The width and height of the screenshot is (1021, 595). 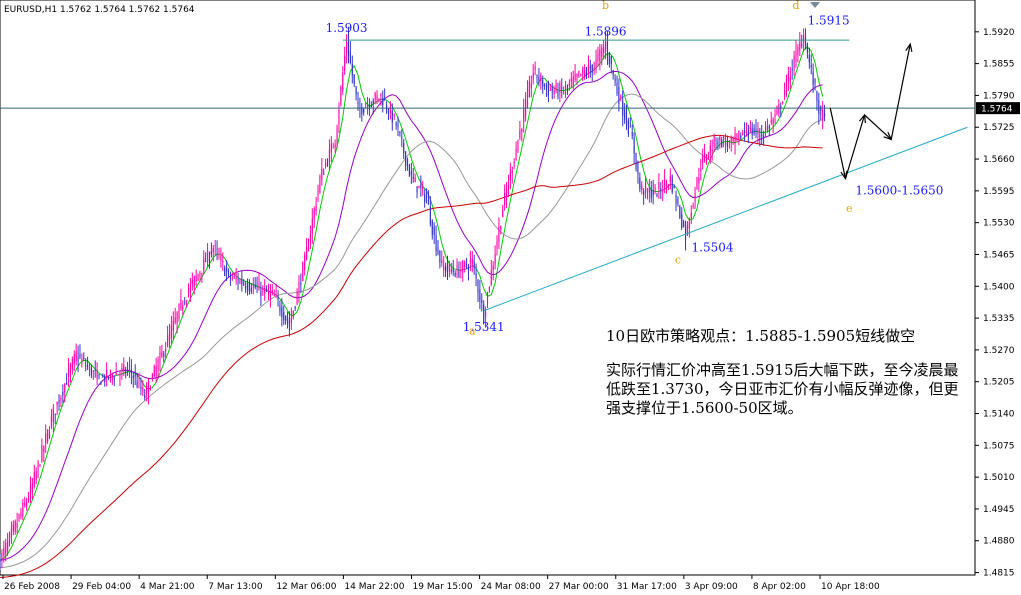 What do you see at coordinates (167, 587) in the screenshot?
I see `x-tick-label: 4 Mar 21:00` at bounding box center [167, 587].